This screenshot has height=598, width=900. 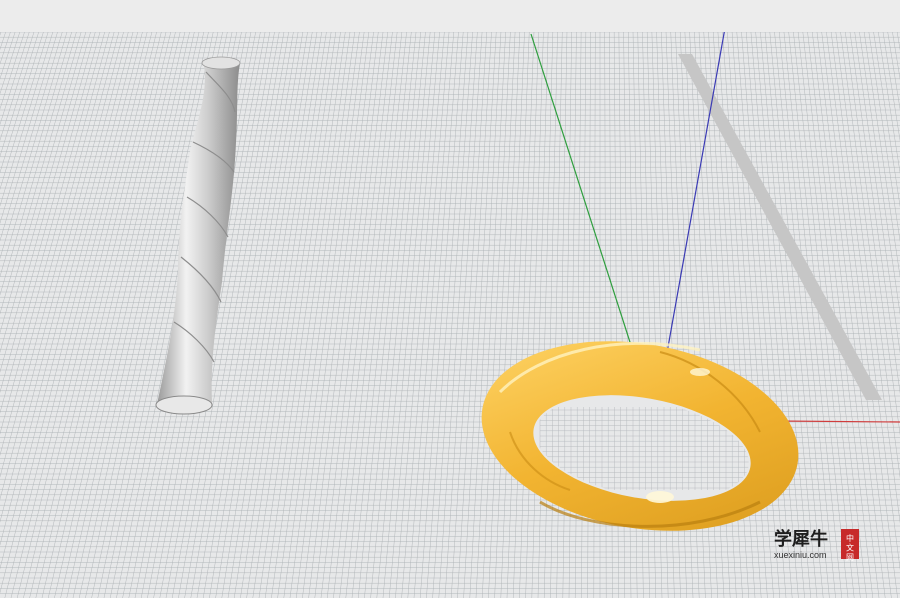 What do you see at coordinates (800, 555) in the screenshot?
I see `watermark-url: xuexiniu.com` at bounding box center [800, 555].